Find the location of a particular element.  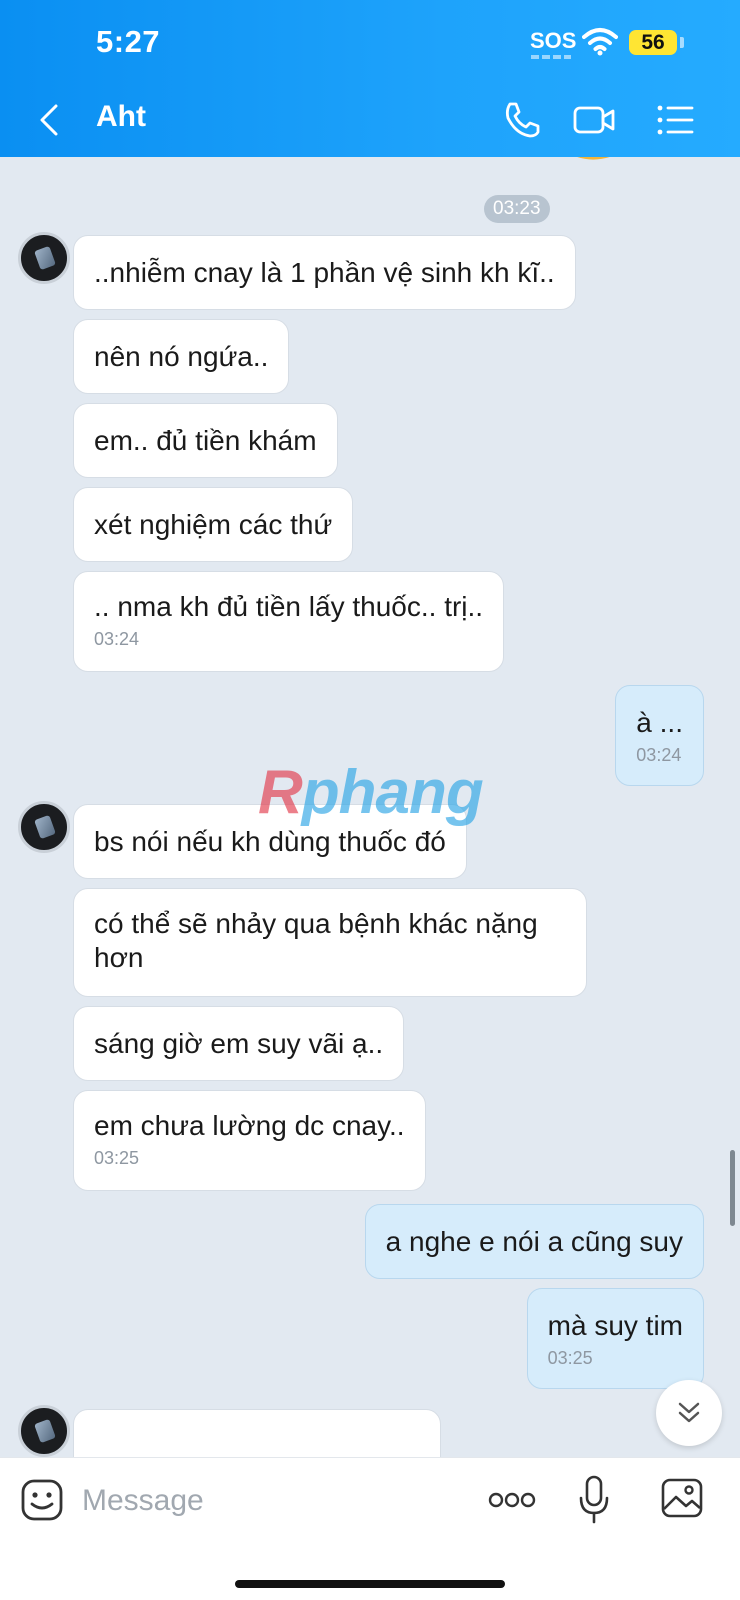

sticker-icon is located at coordinates (42, 1500).